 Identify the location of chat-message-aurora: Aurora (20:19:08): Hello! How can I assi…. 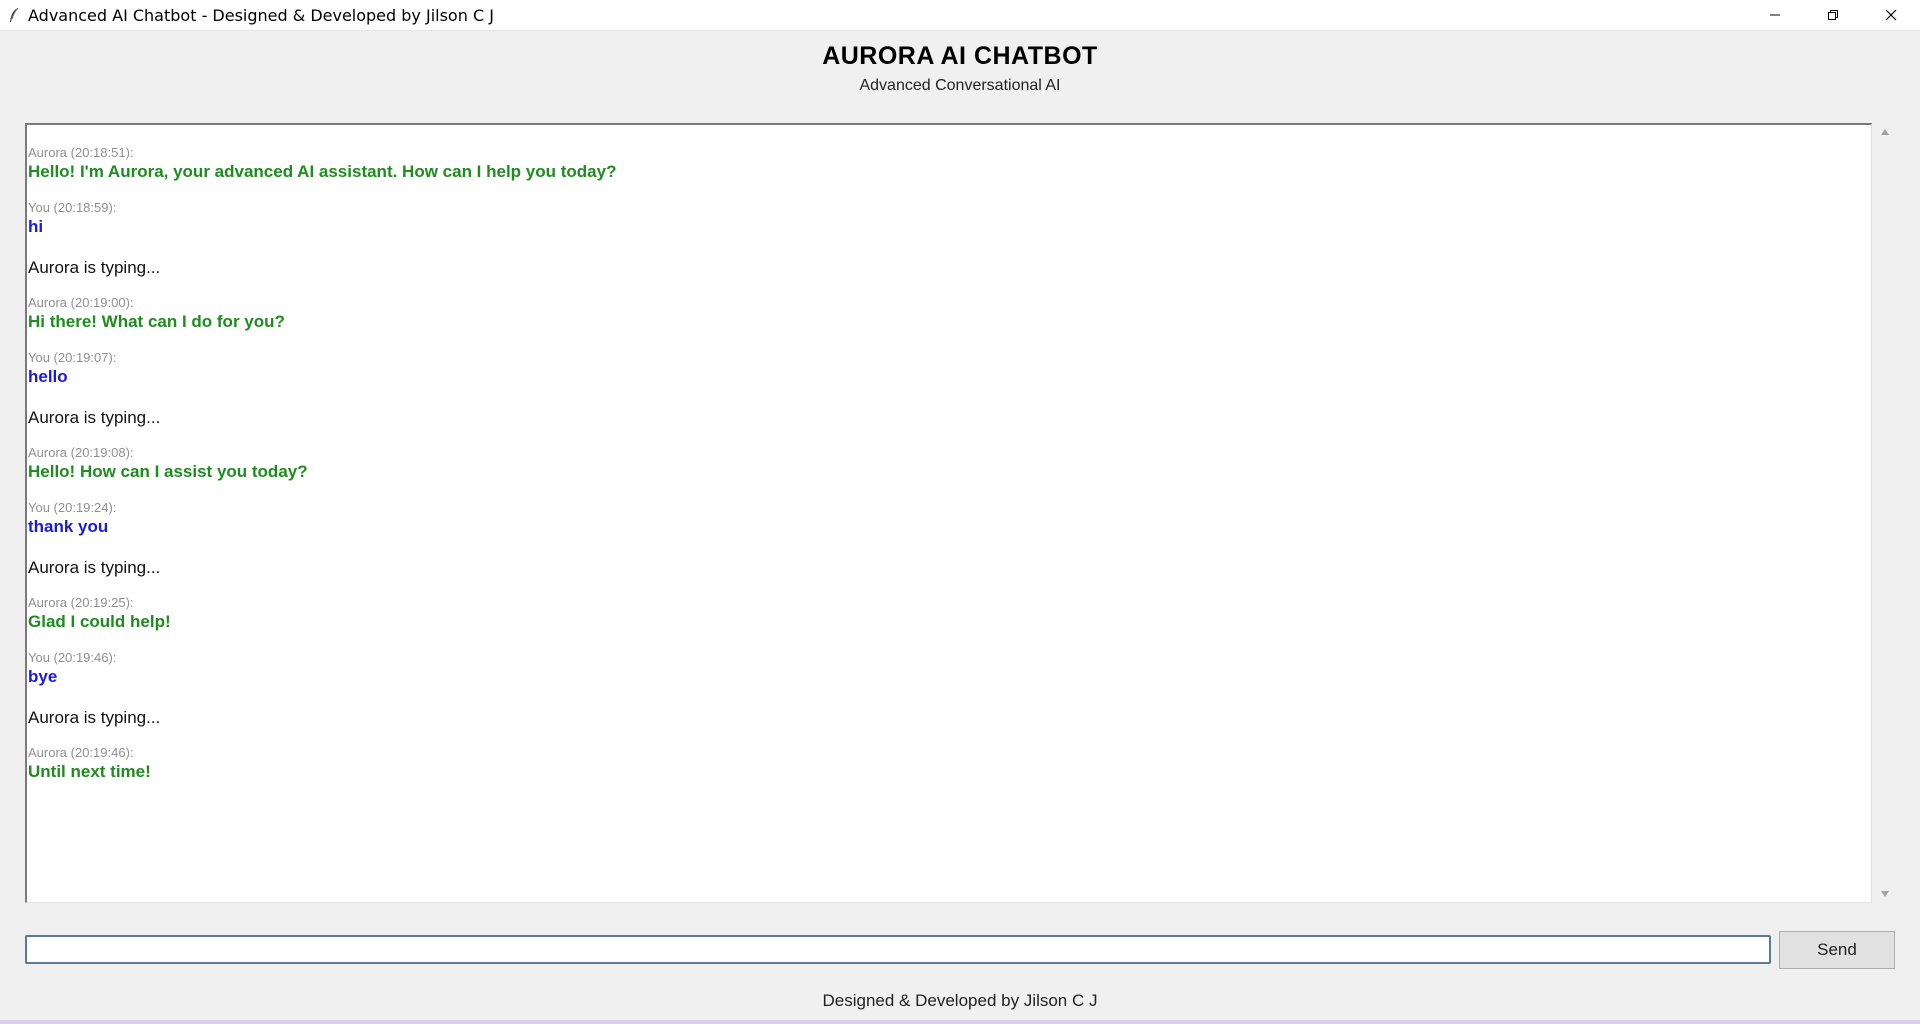
(168, 464).